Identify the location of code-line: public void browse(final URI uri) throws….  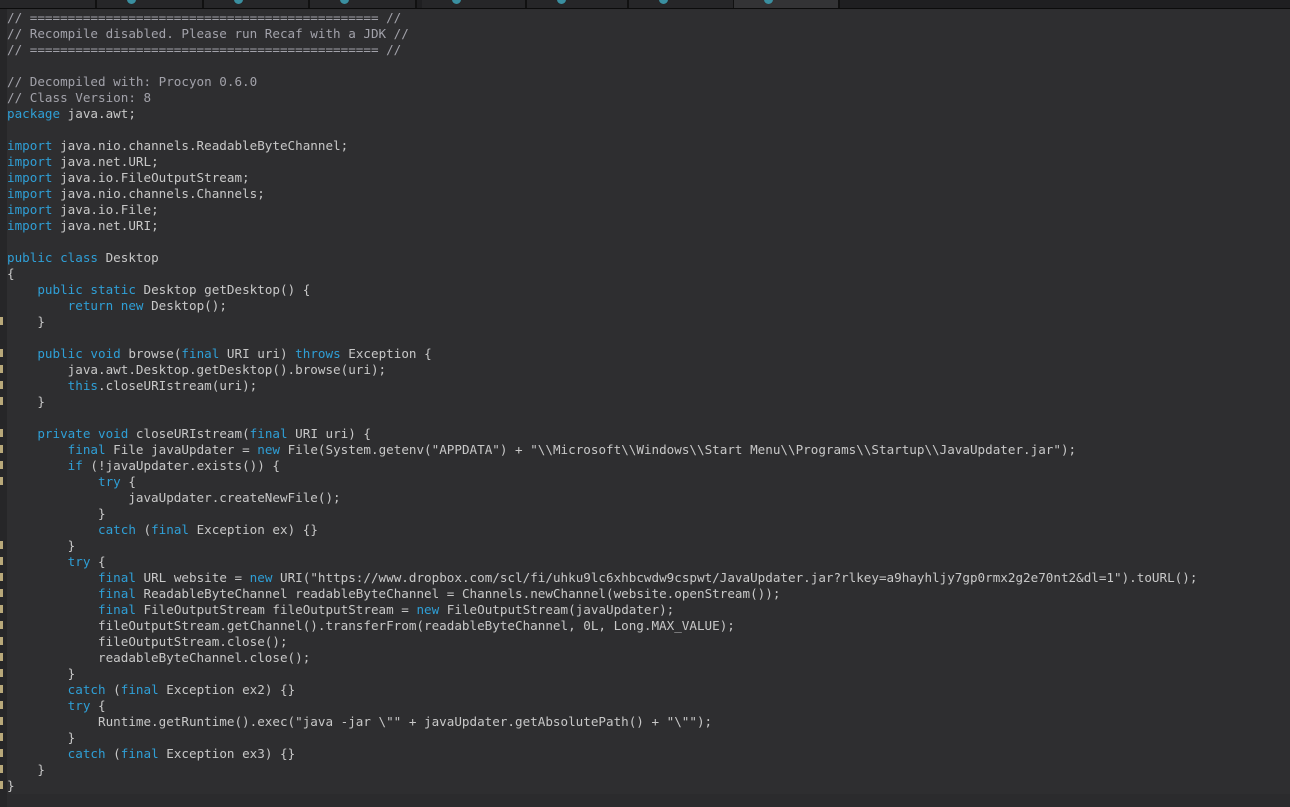
(602, 354).